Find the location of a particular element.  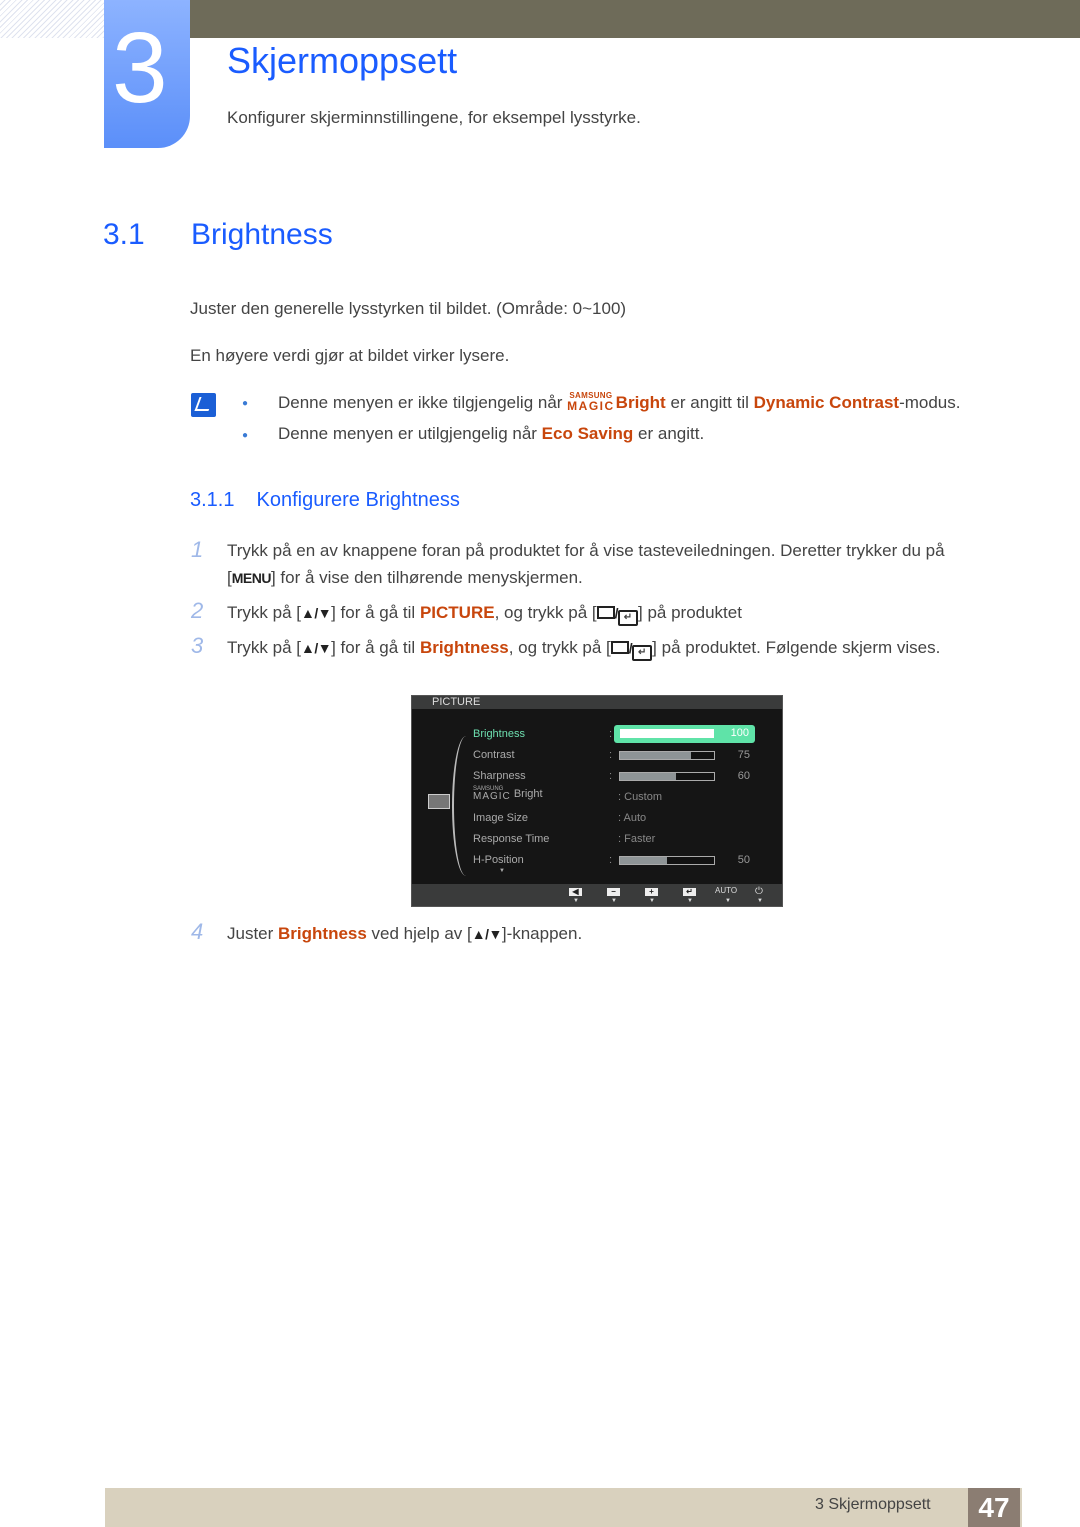

chapter-number-badge: 3 is located at coordinates (147, 74).